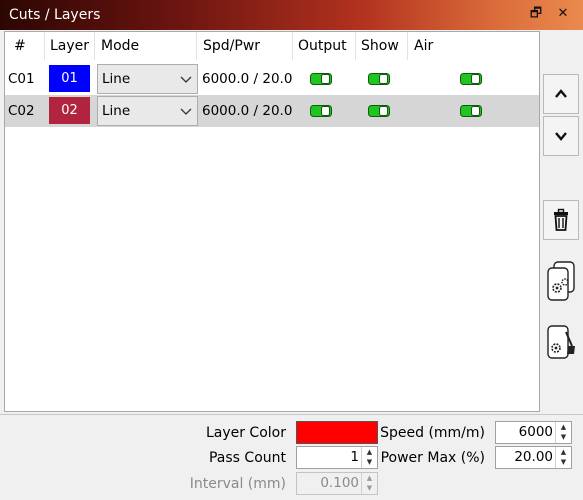 The image size is (583, 500). I want to click on interval-spinbox: 0.100 ▲ ▼, so click(337, 483).